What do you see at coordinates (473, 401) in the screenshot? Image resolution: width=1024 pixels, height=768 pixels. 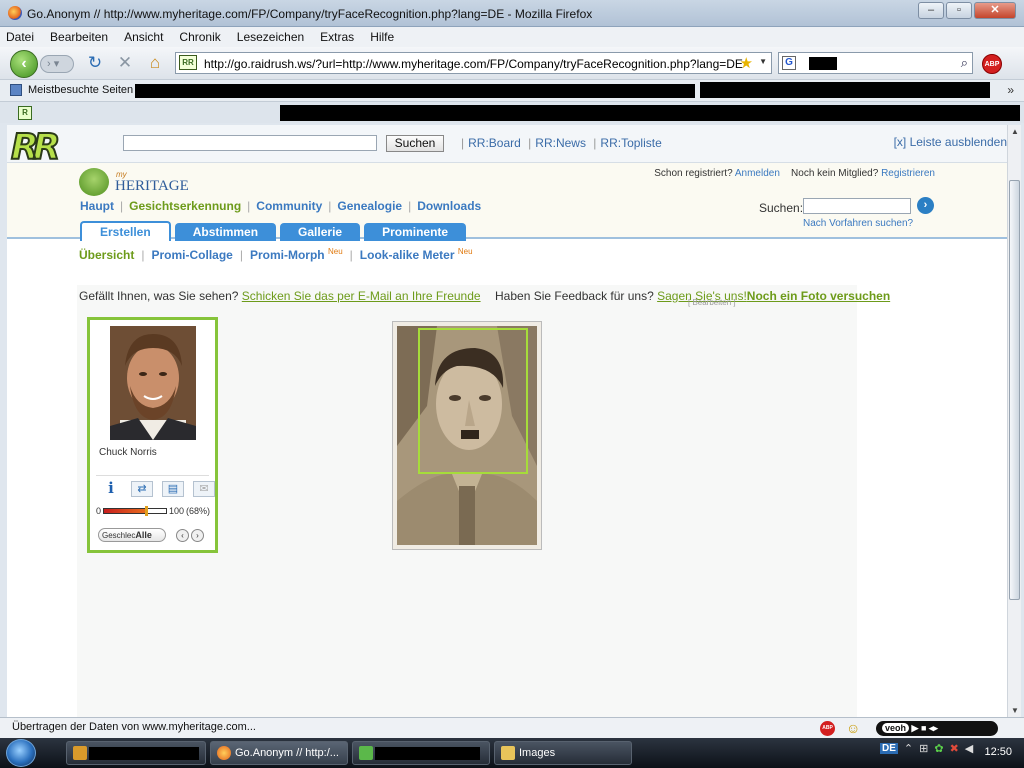 I see `face-detection-box` at bounding box center [473, 401].